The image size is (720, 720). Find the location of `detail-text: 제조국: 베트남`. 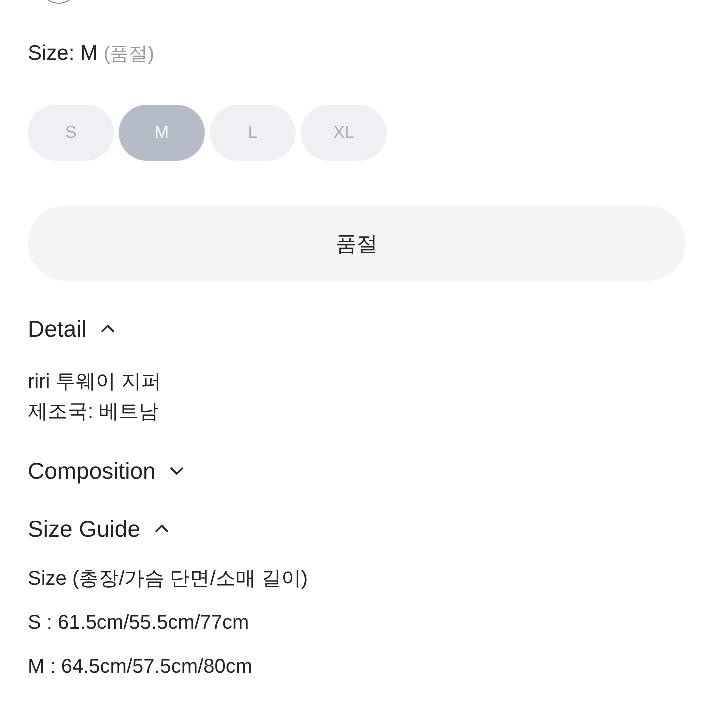

detail-text: 제조국: 베트남 is located at coordinates (94, 412).